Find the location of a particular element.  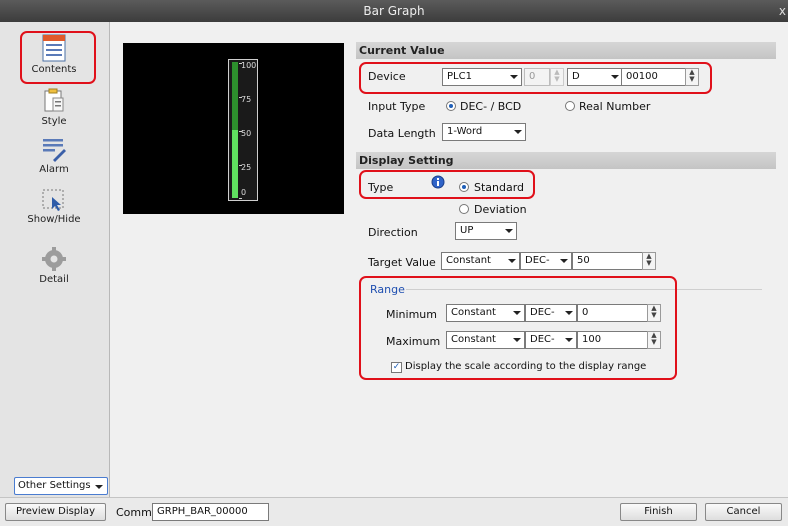

direction-value: UP is located at coordinates (467, 230).